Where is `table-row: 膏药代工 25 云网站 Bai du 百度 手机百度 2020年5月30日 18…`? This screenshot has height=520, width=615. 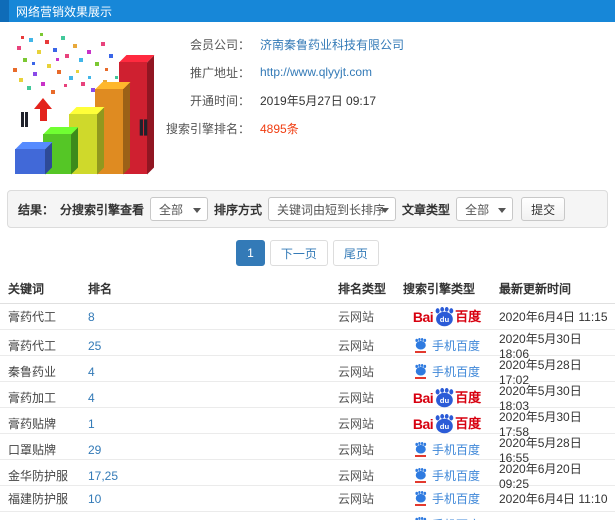 table-row: 膏药代工 25 云网站 Bai du 百度 手机百度 2020年5月30日 18… is located at coordinates (307, 345).